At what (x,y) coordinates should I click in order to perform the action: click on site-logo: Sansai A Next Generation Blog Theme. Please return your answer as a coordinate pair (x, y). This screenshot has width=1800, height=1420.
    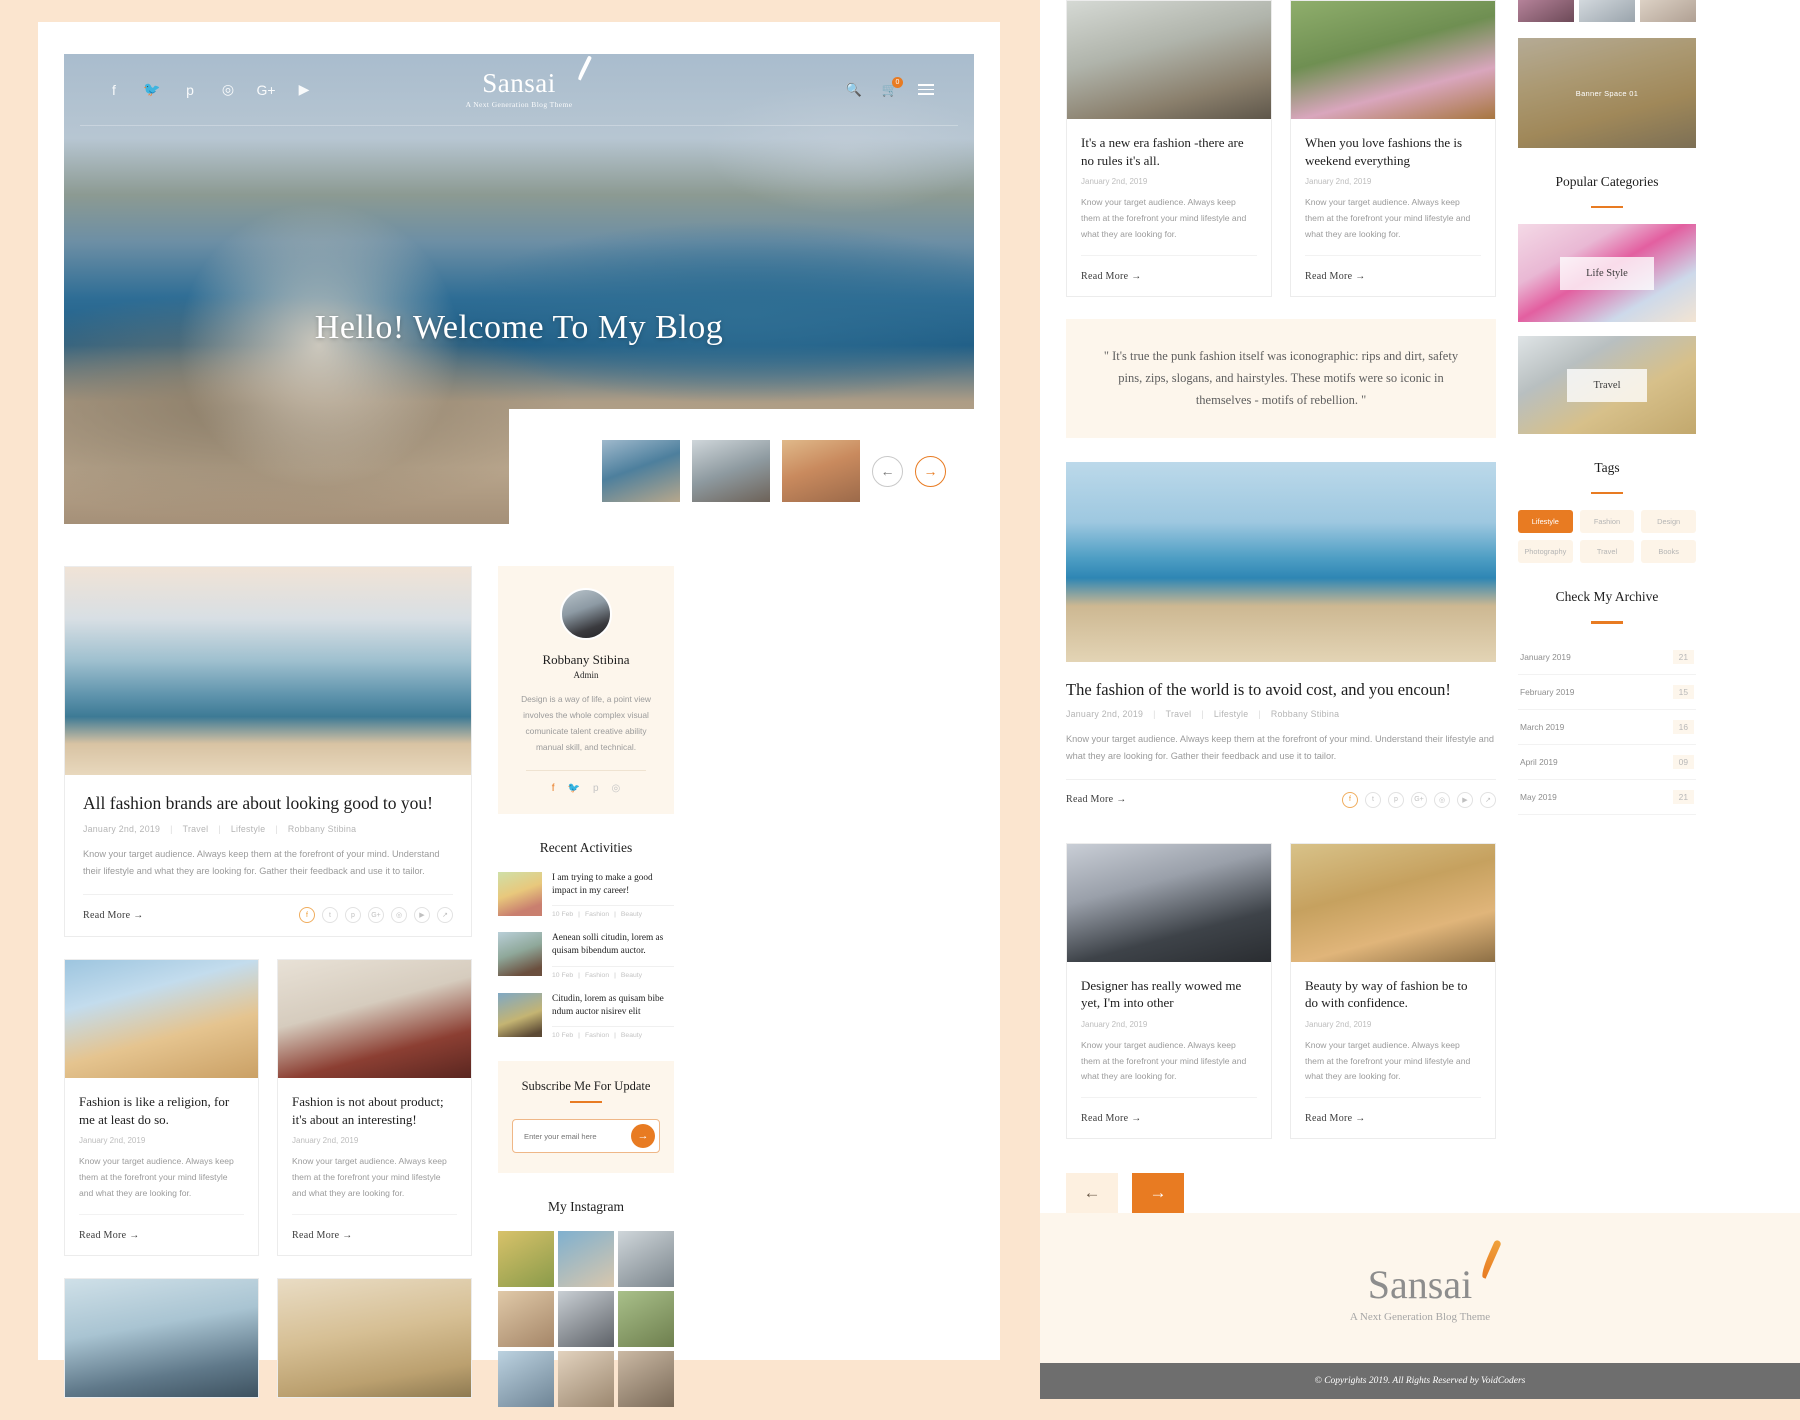
    Looking at the image, I should click on (529, 82).